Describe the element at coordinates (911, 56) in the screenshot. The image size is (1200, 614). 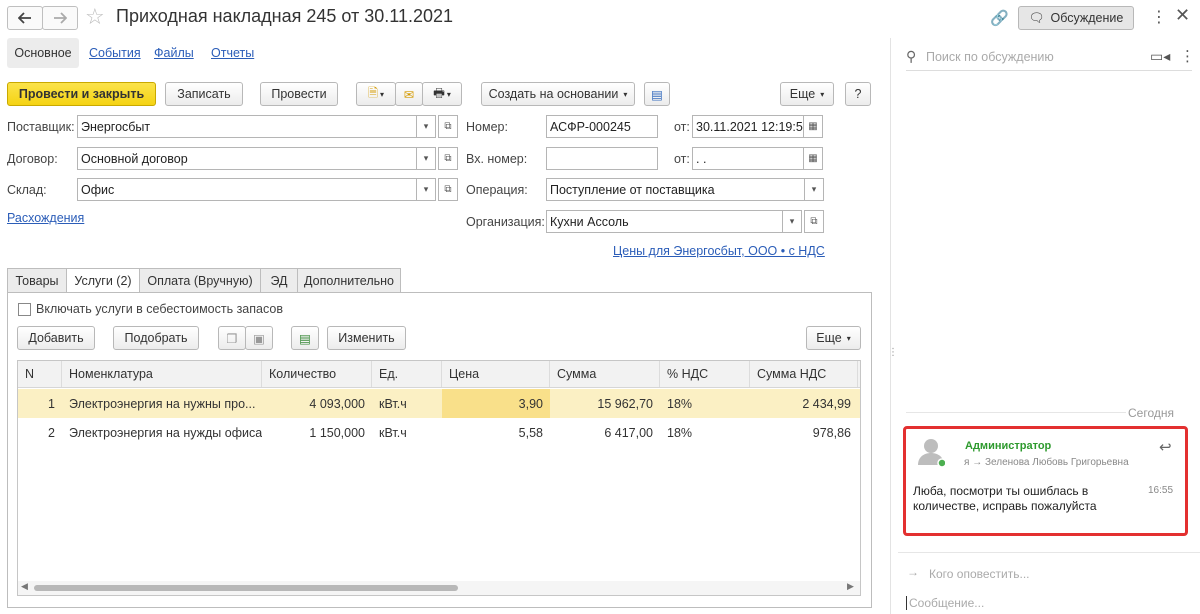
I see `search-icon: ⚲` at that location.